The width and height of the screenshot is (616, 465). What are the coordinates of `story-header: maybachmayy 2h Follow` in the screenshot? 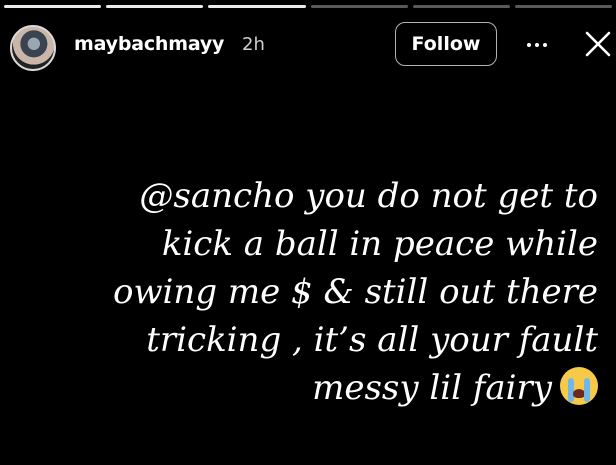 It's located at (310, 45).